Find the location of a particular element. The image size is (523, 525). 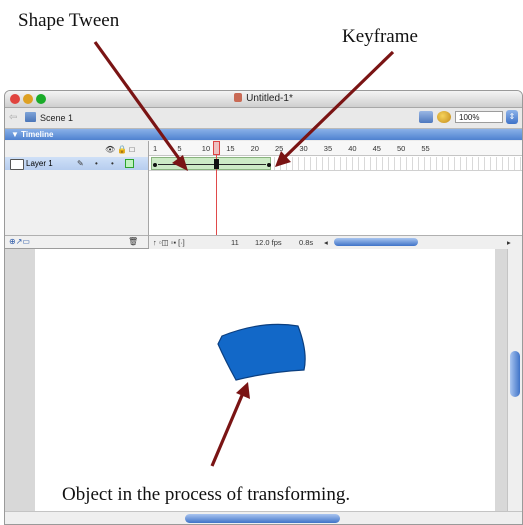

layer-row: Layer 1 ✎ • • is located at coordinates (76, 163).